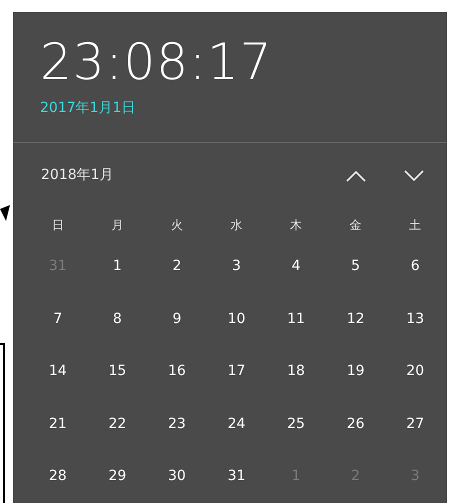  Describe the element at coordinates (296, 424) in the screenshot. I see `day-cell: 25` at that location.